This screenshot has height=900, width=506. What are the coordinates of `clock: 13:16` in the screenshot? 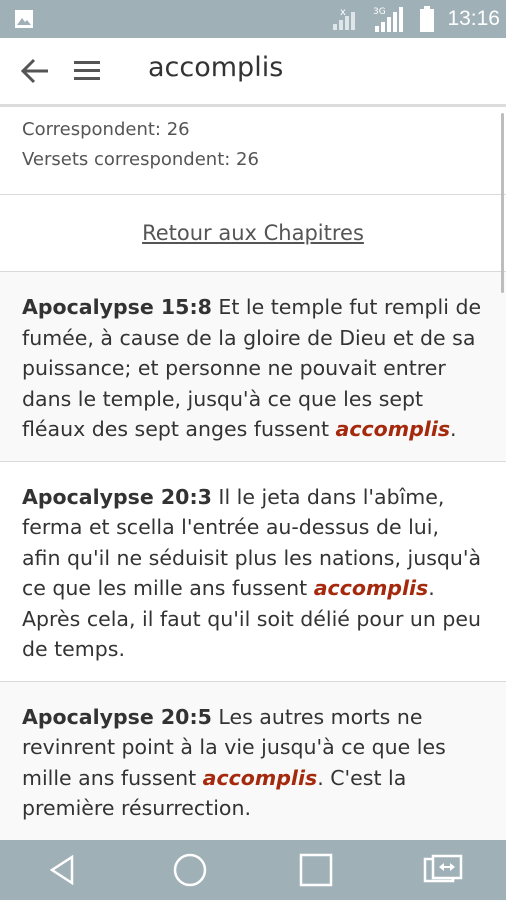 It's located at (473, 18).